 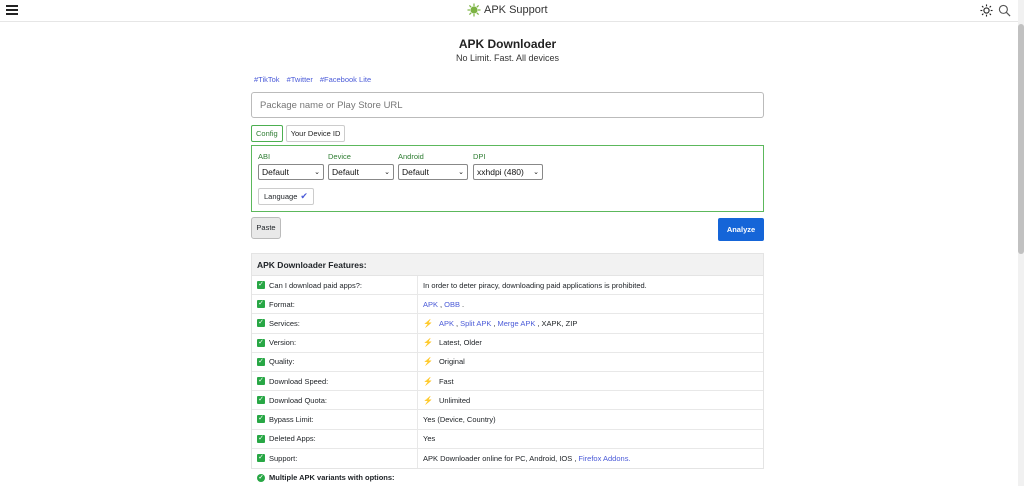 What do you see at coordinates (335, 419) in the screenshot?
I see `feature-label-cell: ✓ Bypass Limit:` at bounding box center [335, 419].